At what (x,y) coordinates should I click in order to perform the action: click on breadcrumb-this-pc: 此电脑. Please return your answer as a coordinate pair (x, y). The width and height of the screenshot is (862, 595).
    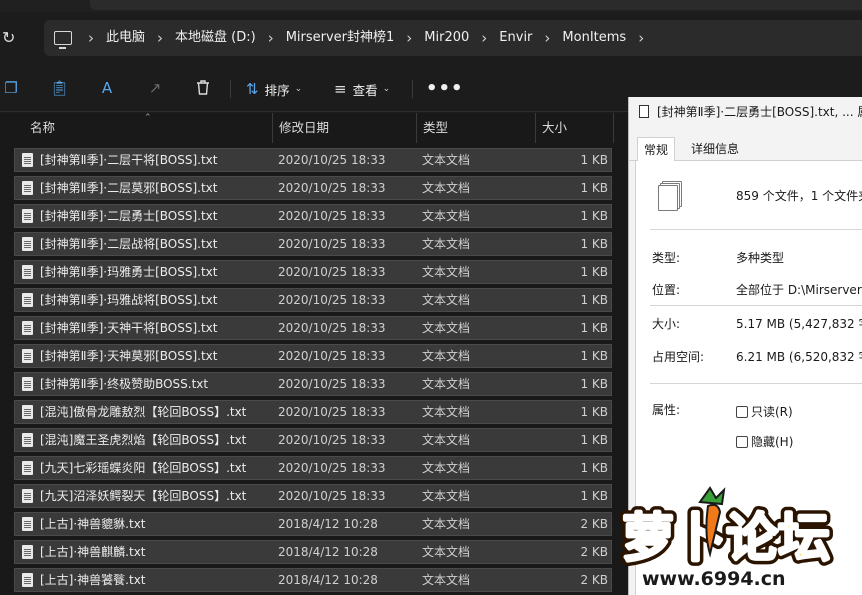
    Looking at the image, I should click on (125, 38).